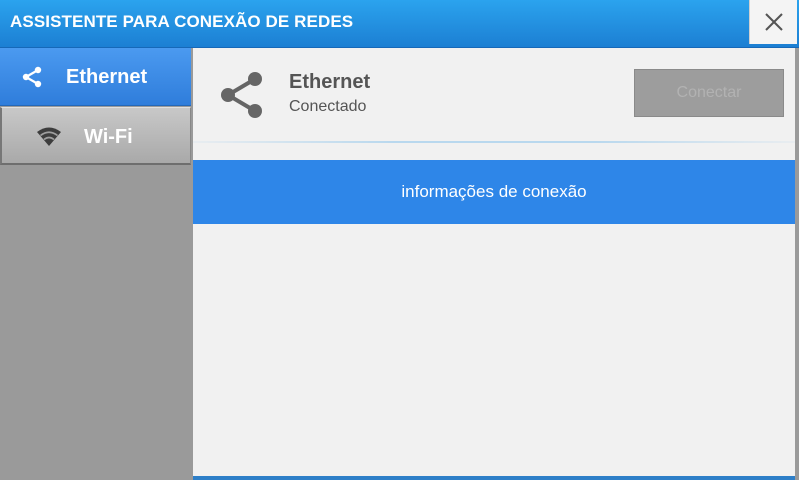  I want to click on sidebar-item-wifi: Wi-Fi, so click(95, 136).